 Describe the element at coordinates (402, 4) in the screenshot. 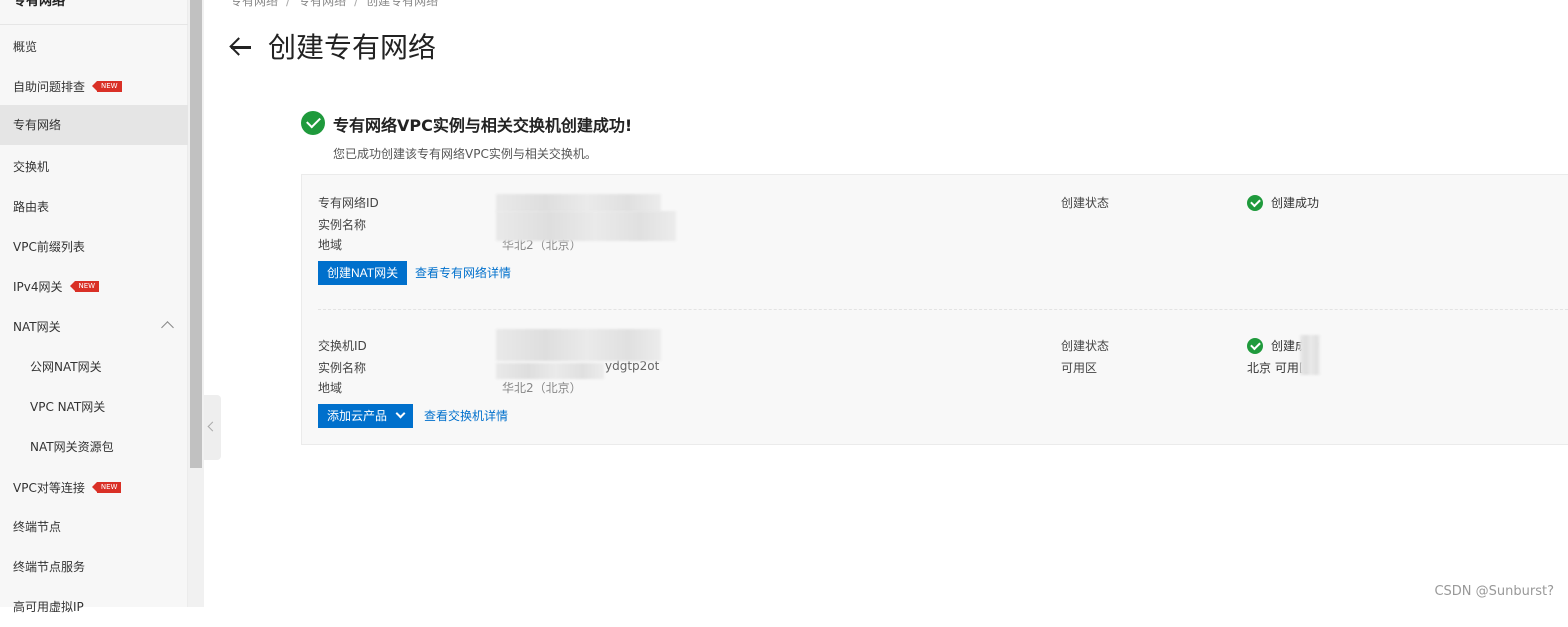

I see `breadcrumb-current: 创建专有网络` at that location.